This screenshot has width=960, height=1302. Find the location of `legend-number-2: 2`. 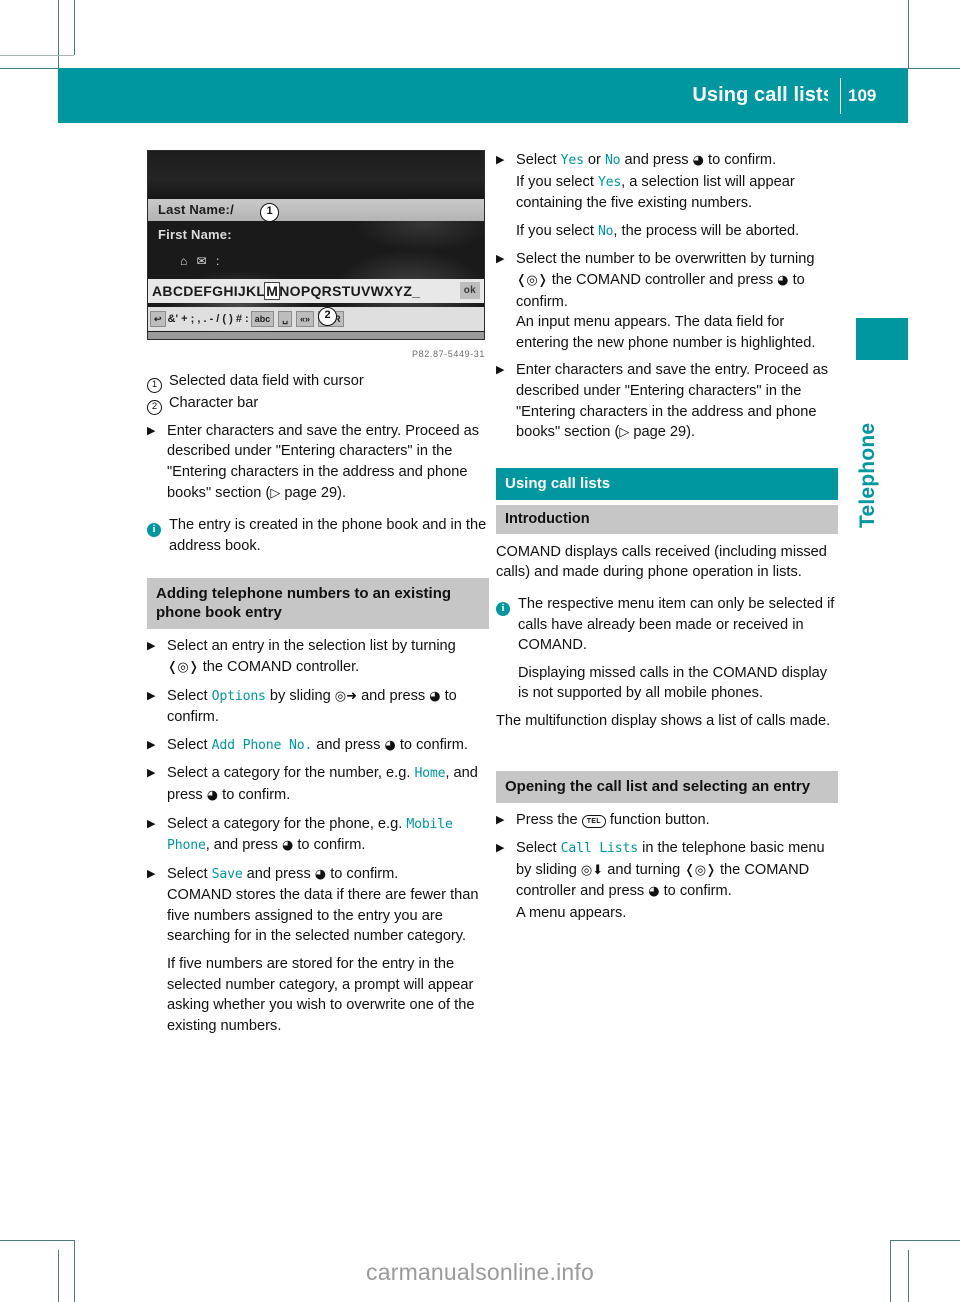

legend-number-2: 2 is located at coordinates (158, 404).